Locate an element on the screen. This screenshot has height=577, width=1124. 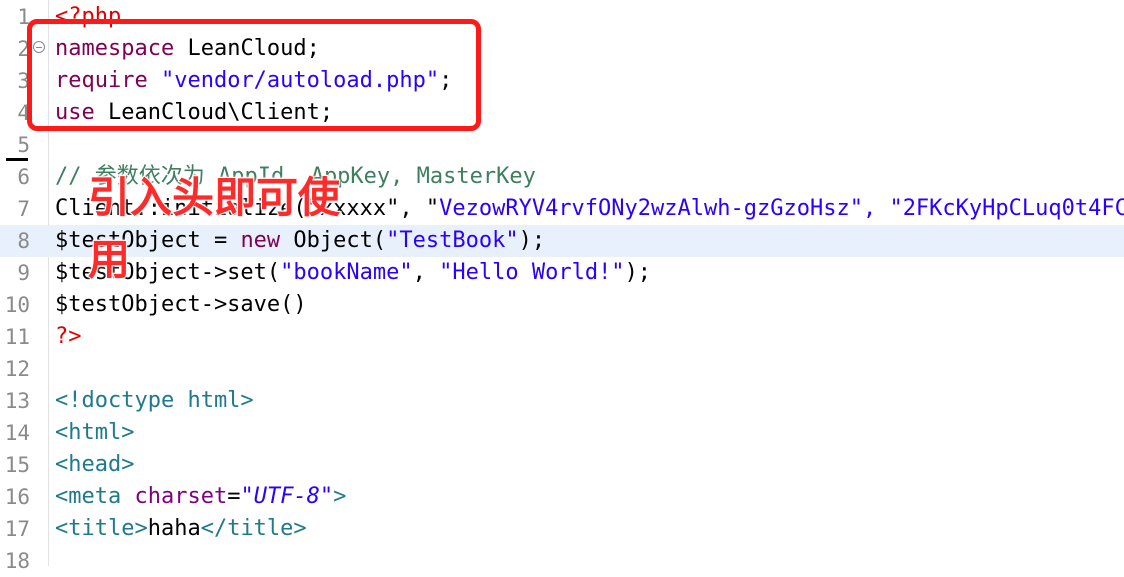
code-token: Object( is located at coordinates (333, 240).